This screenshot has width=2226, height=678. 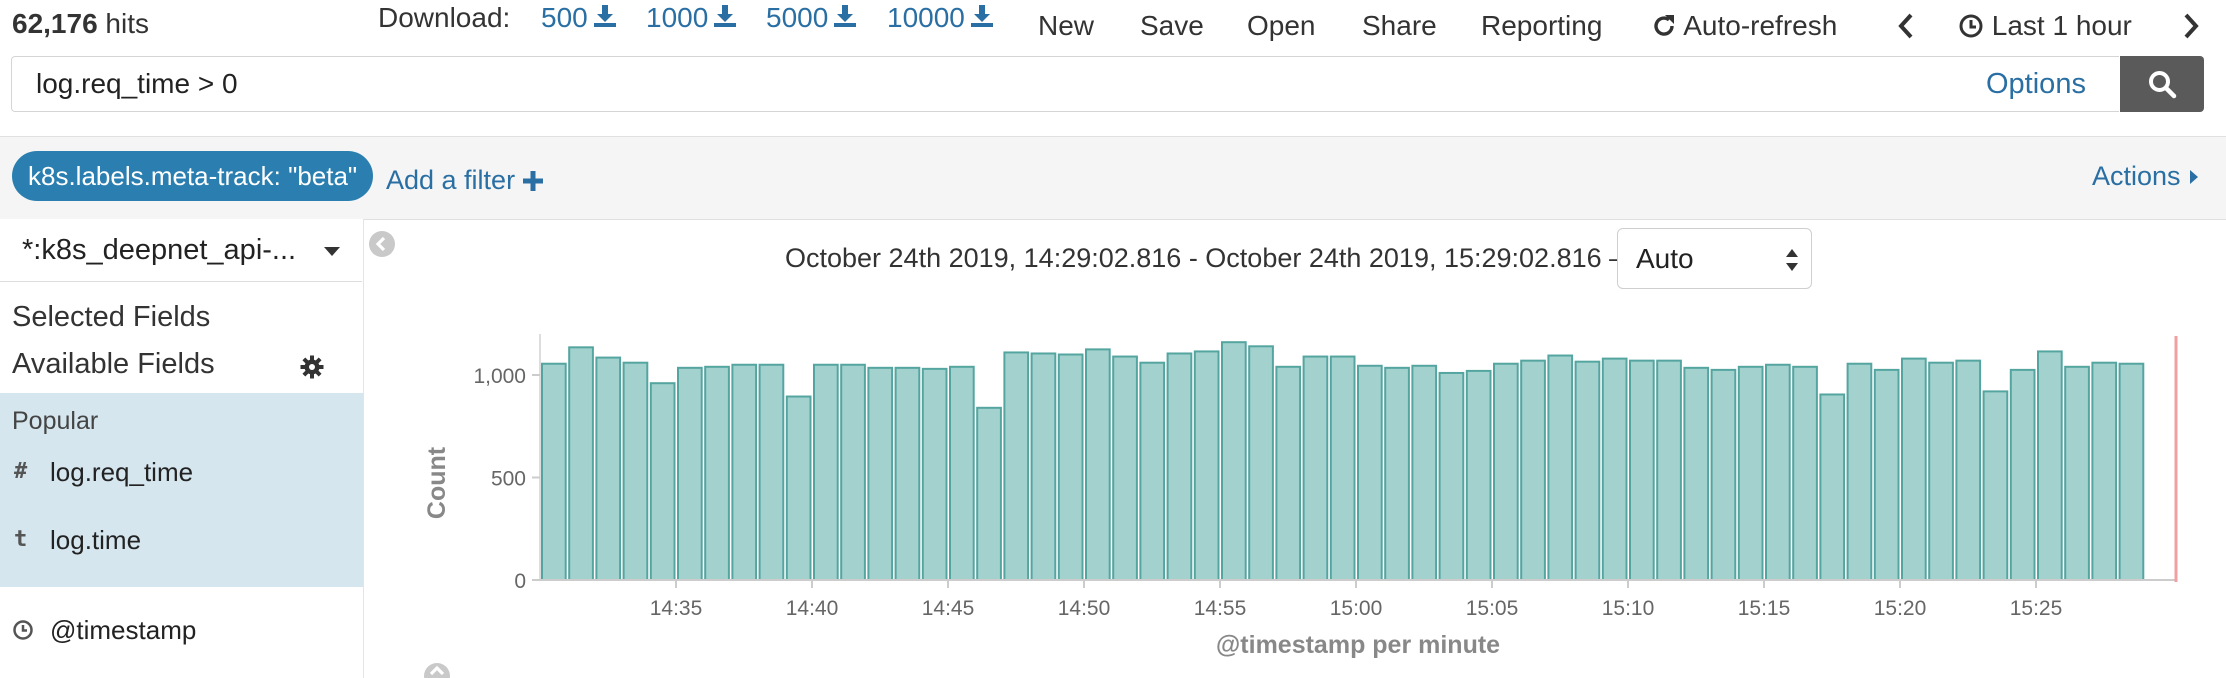 I want to click on filter-actions-button: Actions, so click(x=2146, y=176).